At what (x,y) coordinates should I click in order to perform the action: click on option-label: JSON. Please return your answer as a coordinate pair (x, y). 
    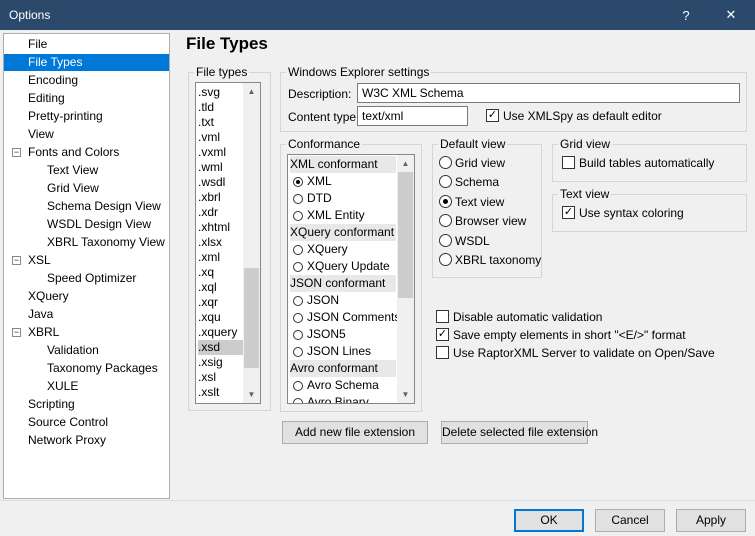
    Looking at the image, I should click on (323, 300).